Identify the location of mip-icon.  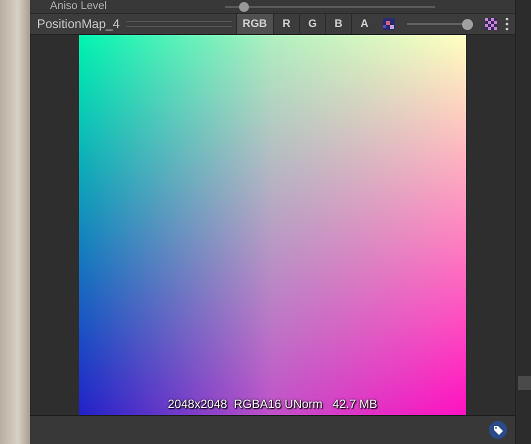
(389, 24).